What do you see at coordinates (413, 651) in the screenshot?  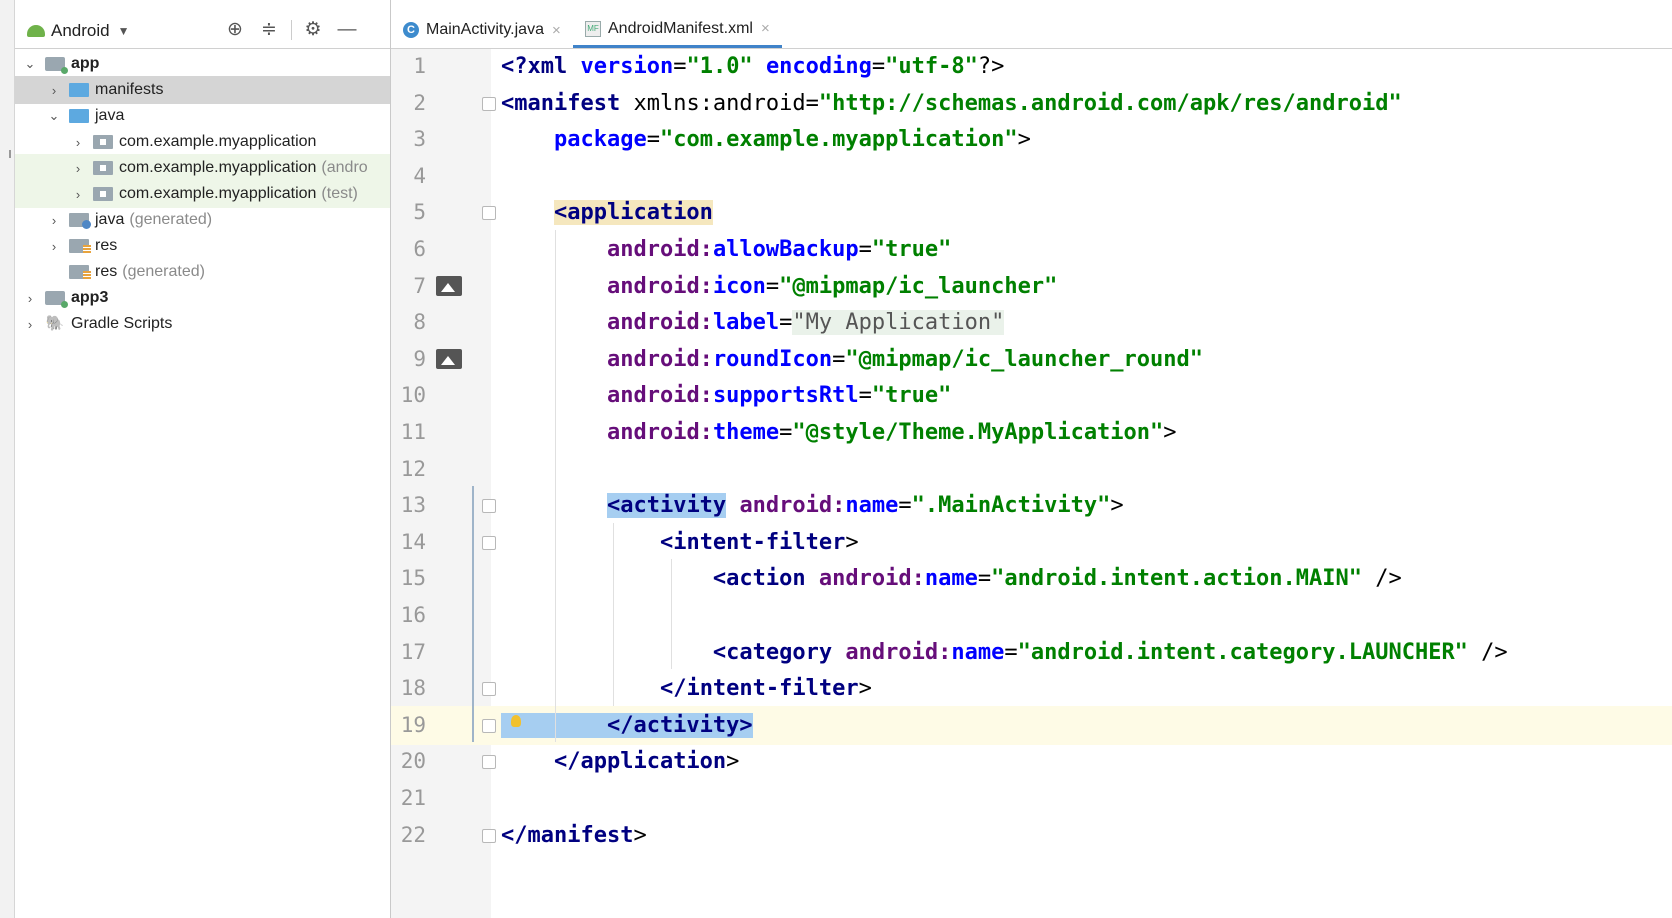 I see `line-number: 17` at bounding box center [413, 651].